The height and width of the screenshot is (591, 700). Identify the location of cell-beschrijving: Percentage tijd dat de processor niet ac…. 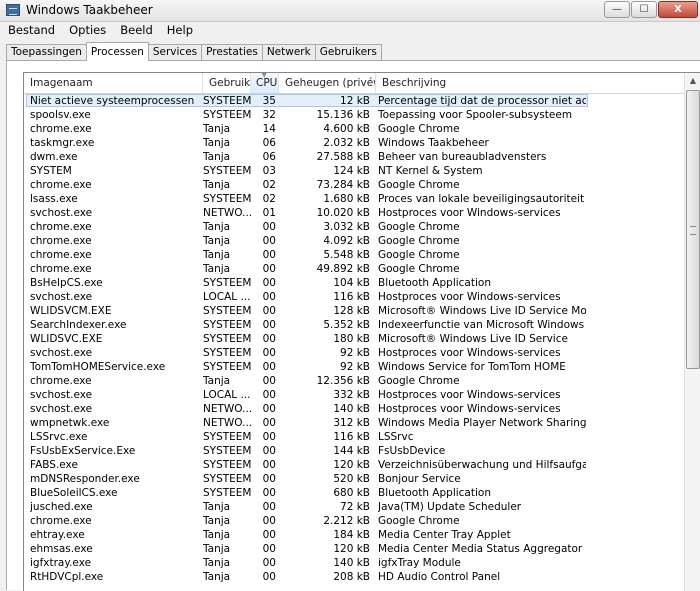
(482, 101).